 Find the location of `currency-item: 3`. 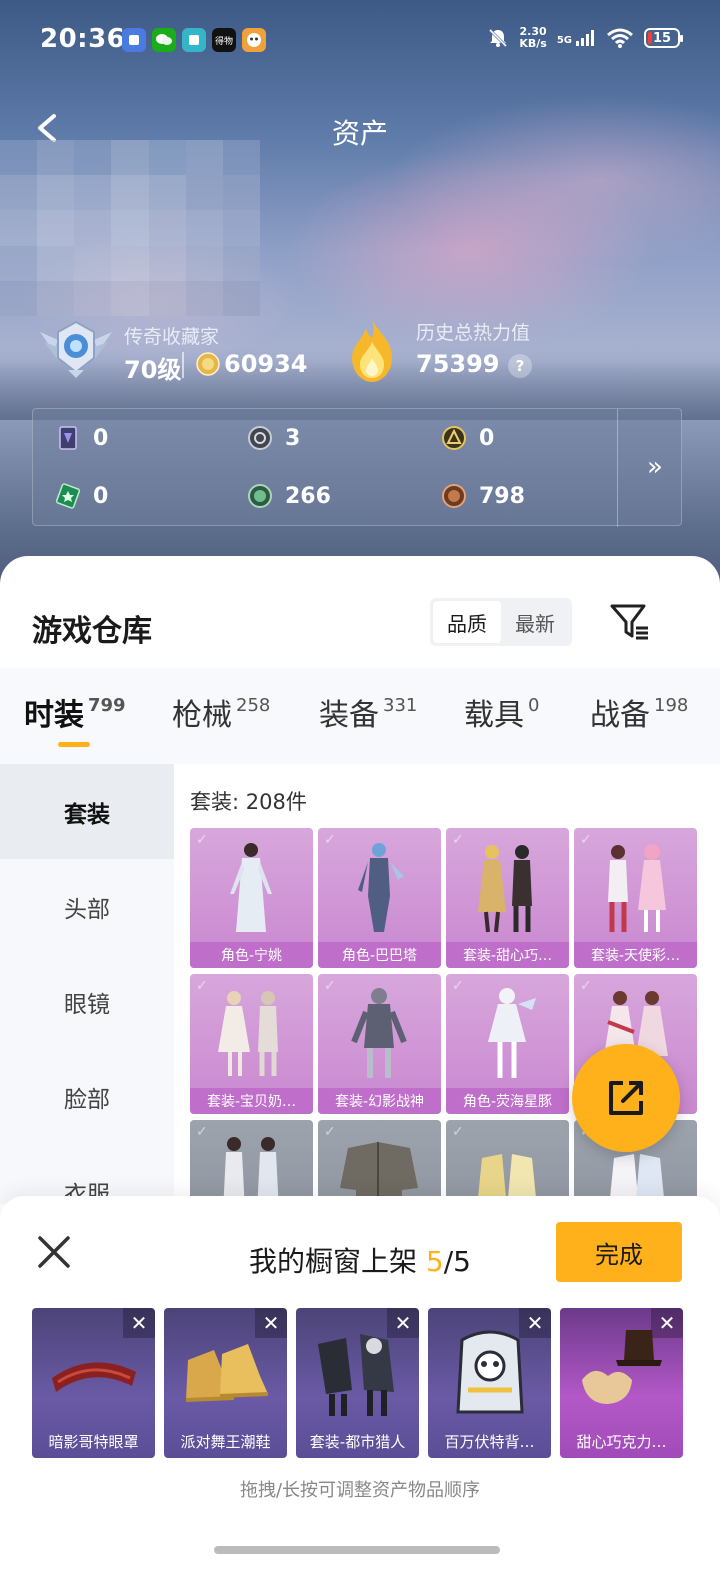

currency-item: 3 is located at coordinates (273, 438).